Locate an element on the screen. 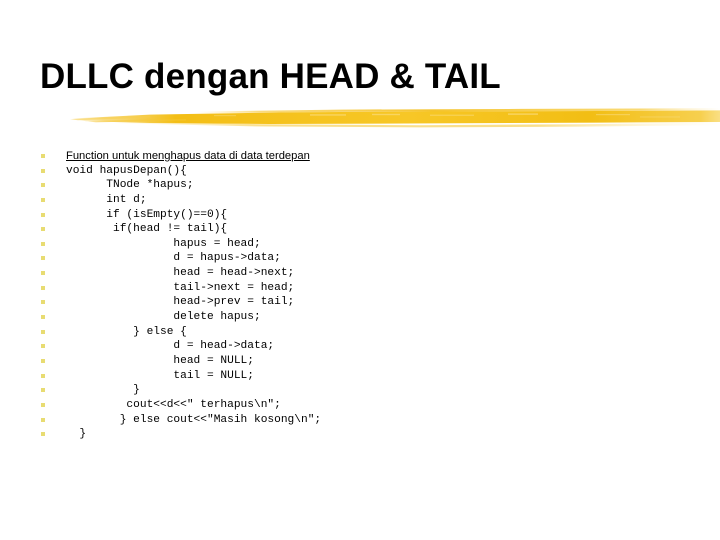 This screenshot has width=720, height=540. code-line-text: head = NULL; is located at coordinates (160, 360).